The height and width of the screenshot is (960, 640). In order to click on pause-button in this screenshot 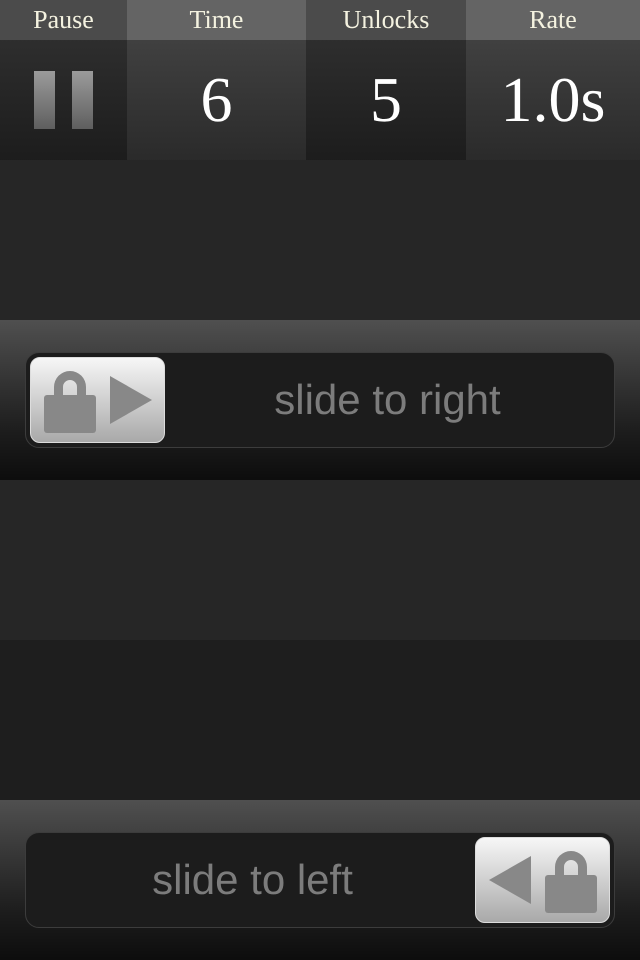, I will do `click(64, 100)`.